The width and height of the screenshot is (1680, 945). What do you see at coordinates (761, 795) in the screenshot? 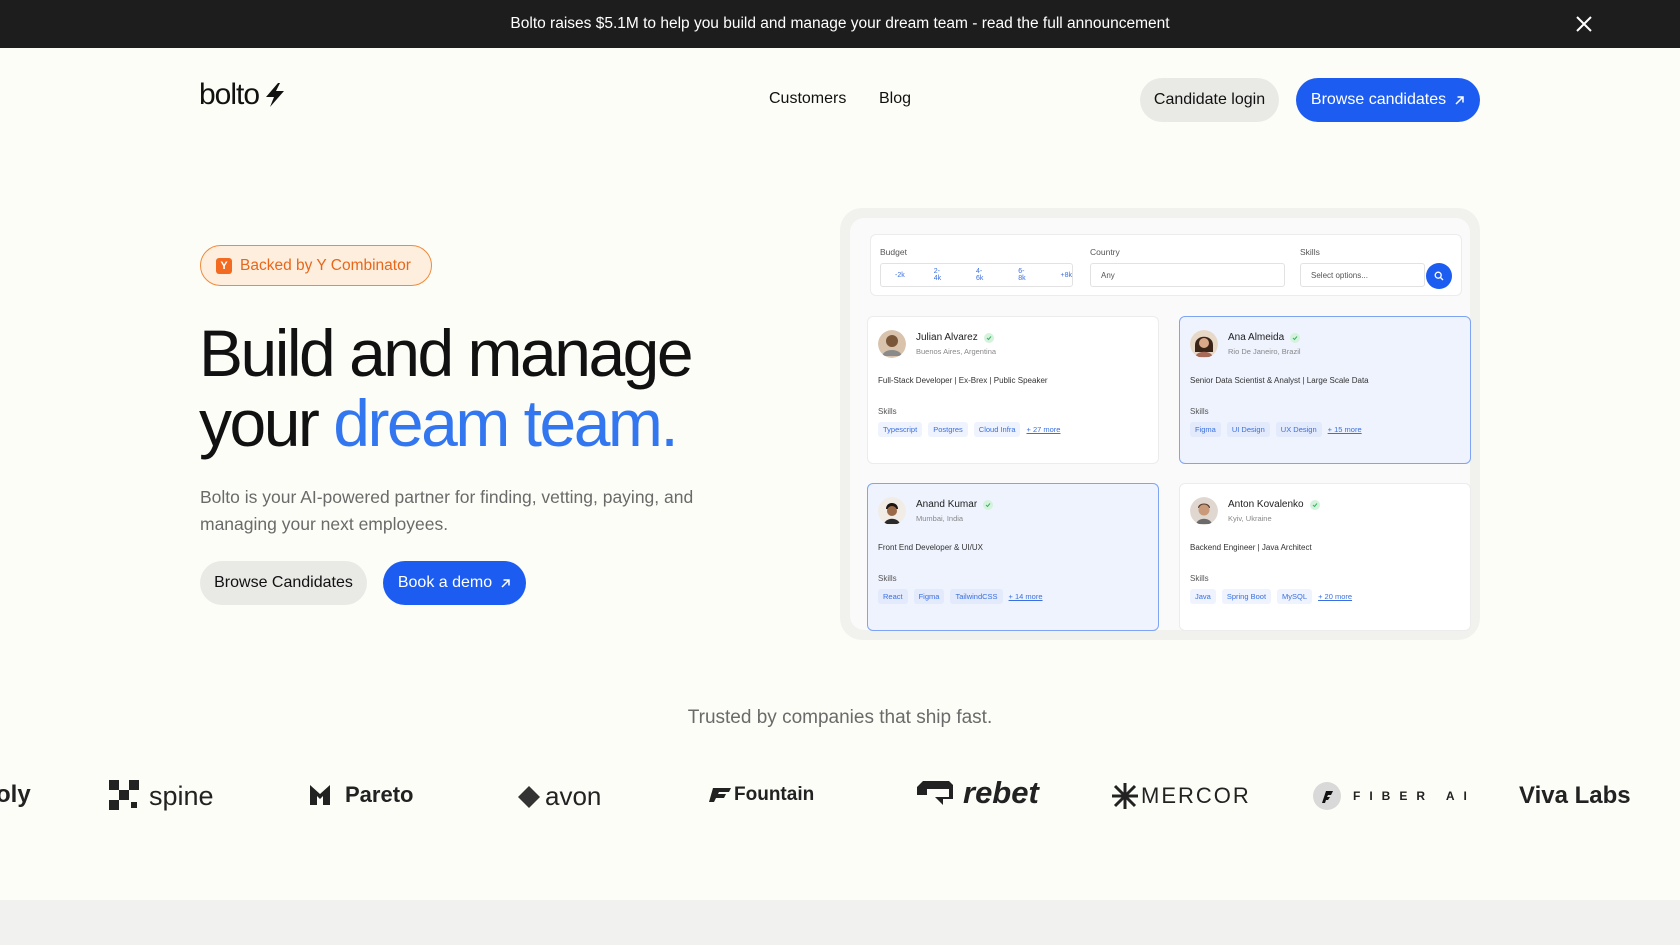
I see `customer-logo-fountain: Fountain` at bounding box center [761, 795].